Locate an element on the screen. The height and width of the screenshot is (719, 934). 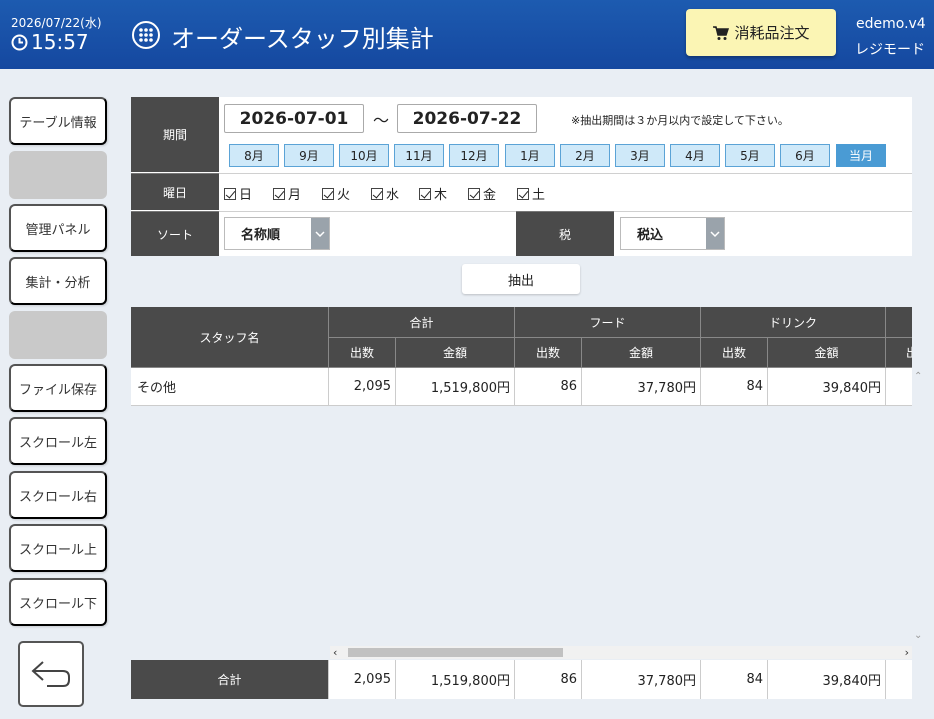
weekday-label: 曜日 is located at coordinates (175, 191).